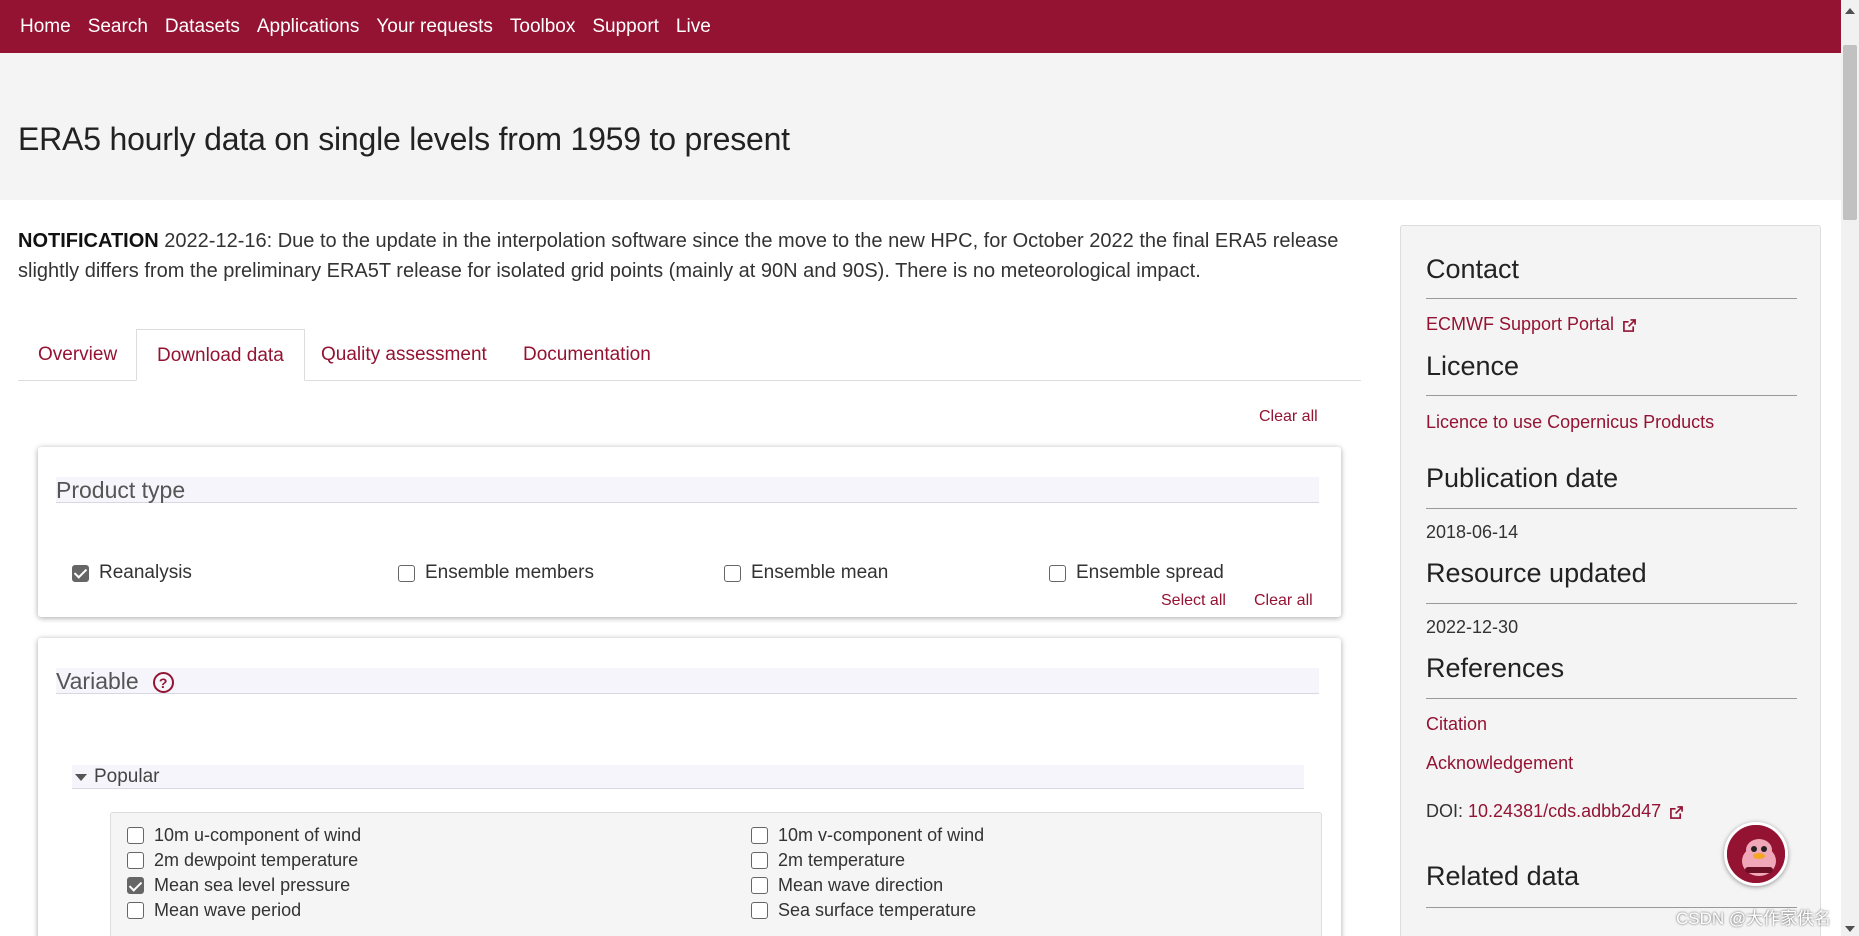  What do you see at coordinates (881, 835) in the screenshot?
I see `checkbox-label: 10m v-component of wind` at bounding box center [881, 835].